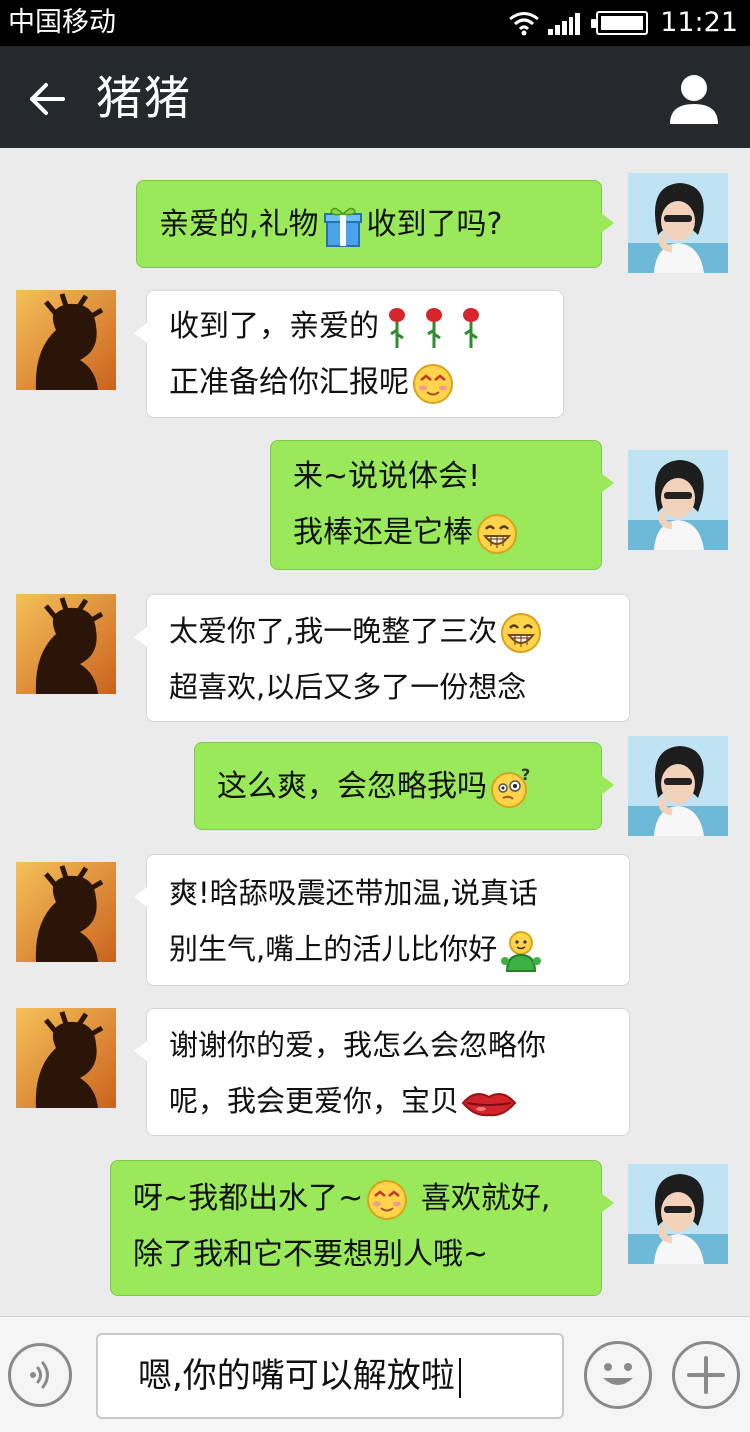  What do you see at coordinates (348, 687) in the screenshot?
I see `message-line: 超喜欢,以后又多了一份想念` at bounding box center [348, 687].